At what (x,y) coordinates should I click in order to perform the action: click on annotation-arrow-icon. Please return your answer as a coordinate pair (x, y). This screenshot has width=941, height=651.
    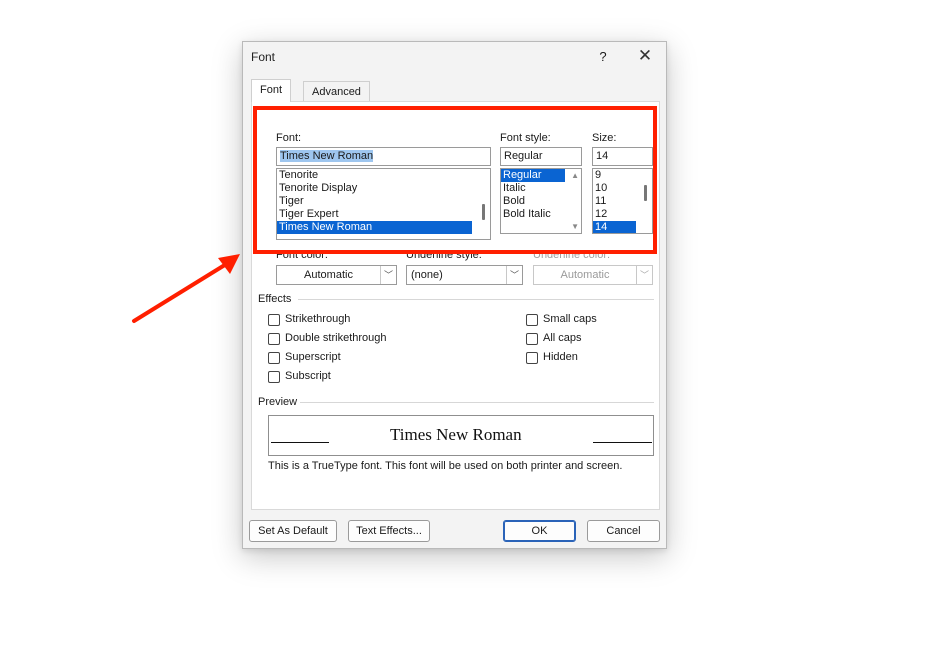
    Looking at the image, I should click on (186, 288).